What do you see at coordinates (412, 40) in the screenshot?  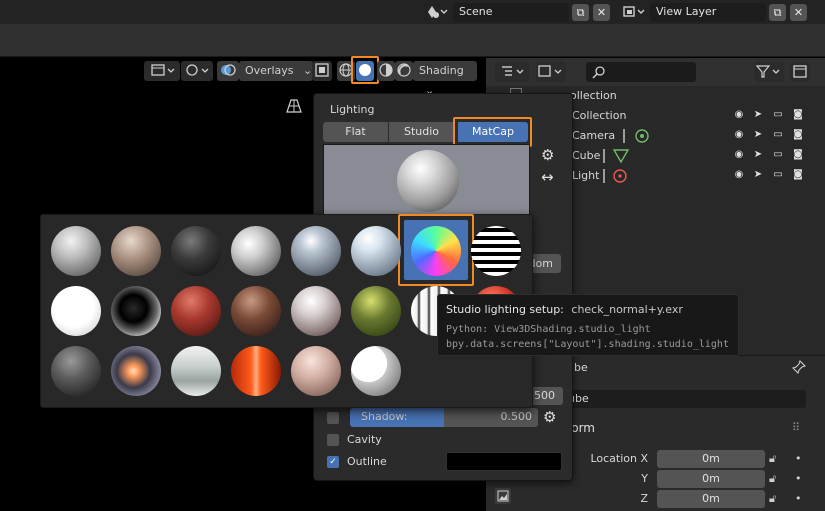 I see `workspace-header` at bounding box center [412, 40].